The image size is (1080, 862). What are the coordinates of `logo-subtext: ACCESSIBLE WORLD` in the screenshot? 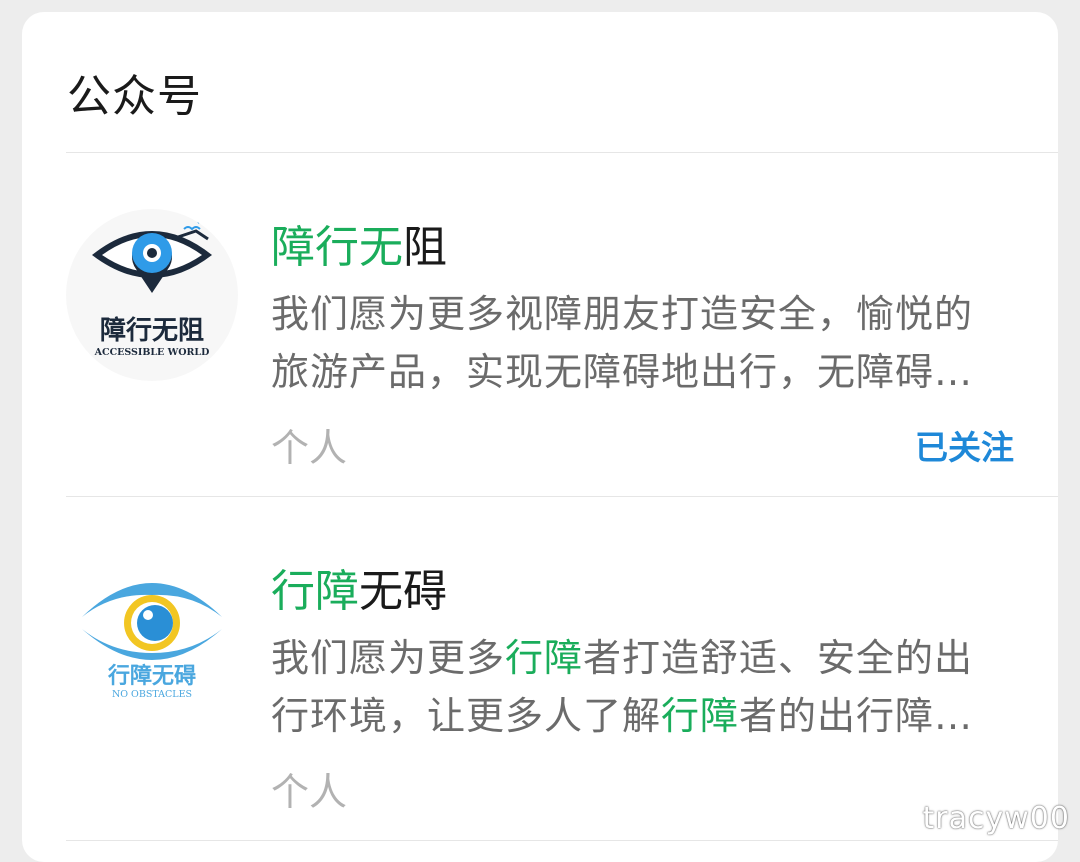 It's located at (152, 352).